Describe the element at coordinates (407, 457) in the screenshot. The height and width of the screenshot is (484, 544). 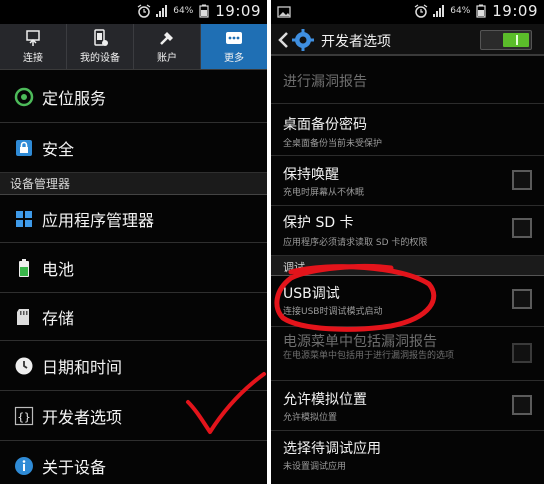
I see `list-item-select-debug-app: 选择待调试应用 未设置调试应用` at that location.